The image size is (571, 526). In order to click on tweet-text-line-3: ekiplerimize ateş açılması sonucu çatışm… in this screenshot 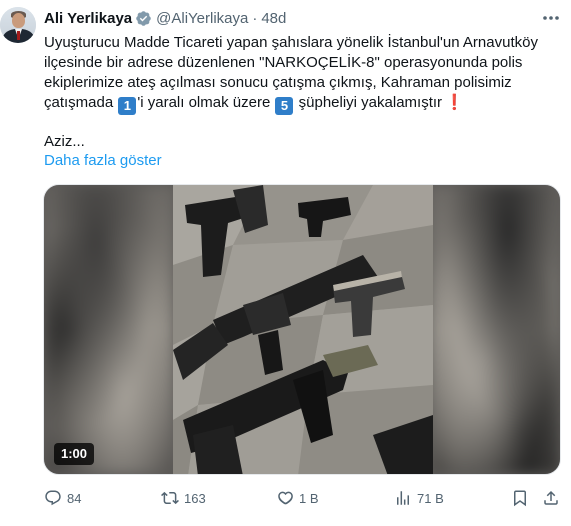, I will do `click(278, 82)`.